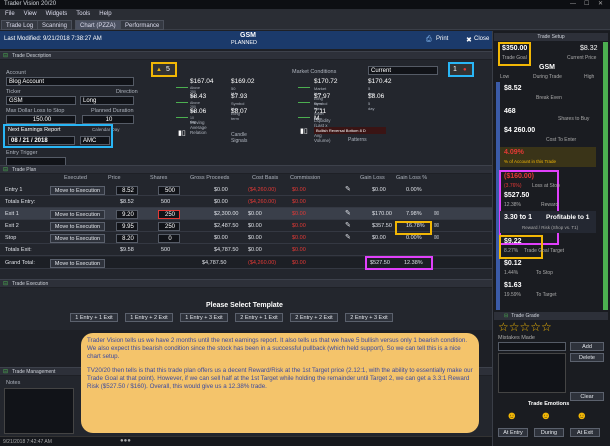 The height and width of the screenshot is (446, 610). What do you see at coordinates (442, 39) in the screenshot?
I see `print-button: Print` at bounding box center [442, 39].